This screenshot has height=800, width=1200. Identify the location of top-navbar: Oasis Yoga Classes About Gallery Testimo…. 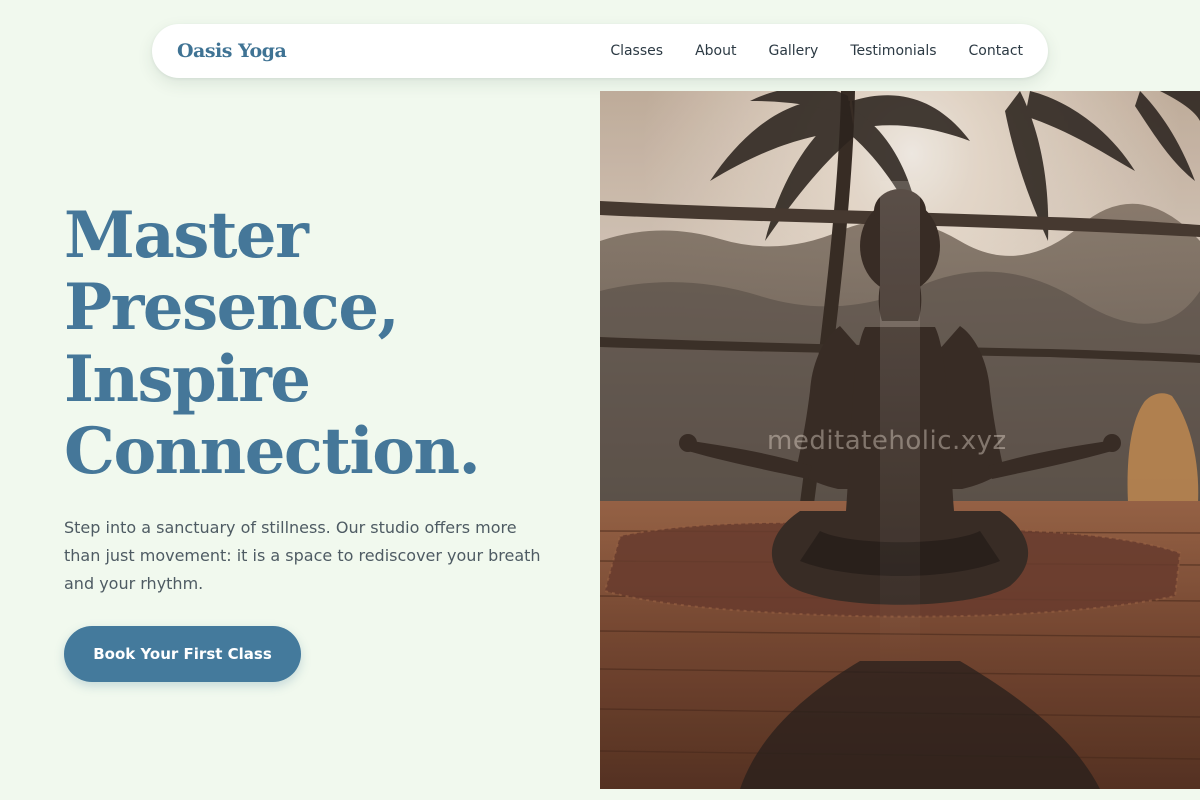
(600, 51).